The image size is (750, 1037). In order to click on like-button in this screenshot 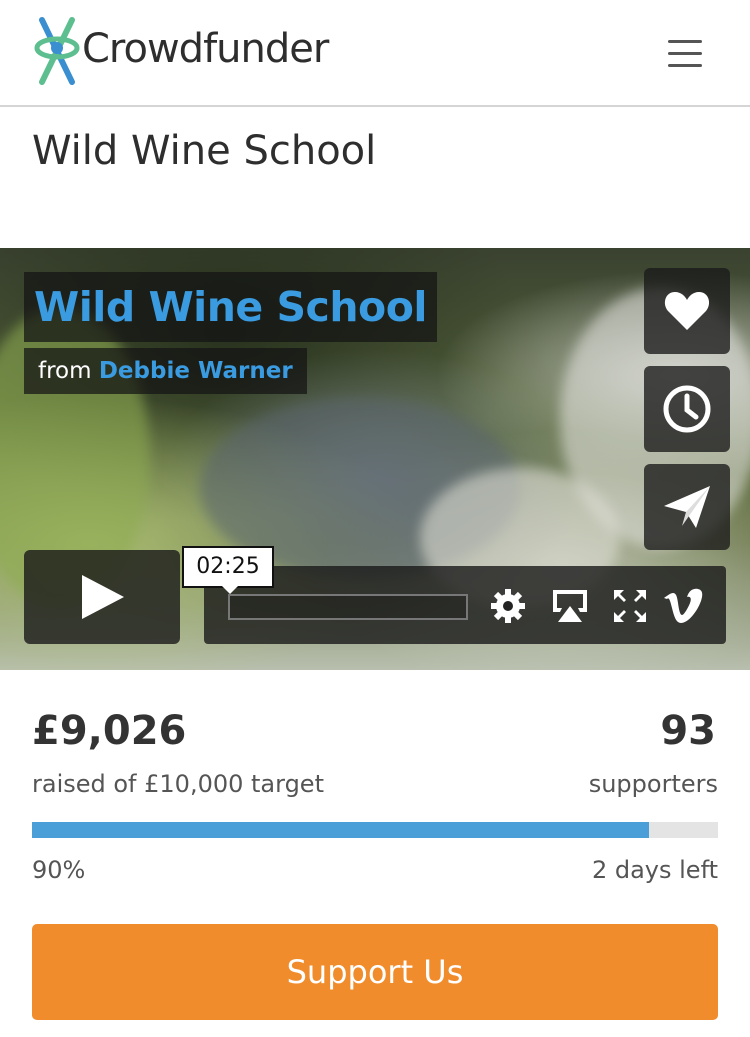, I will do `click(687, 311)`.